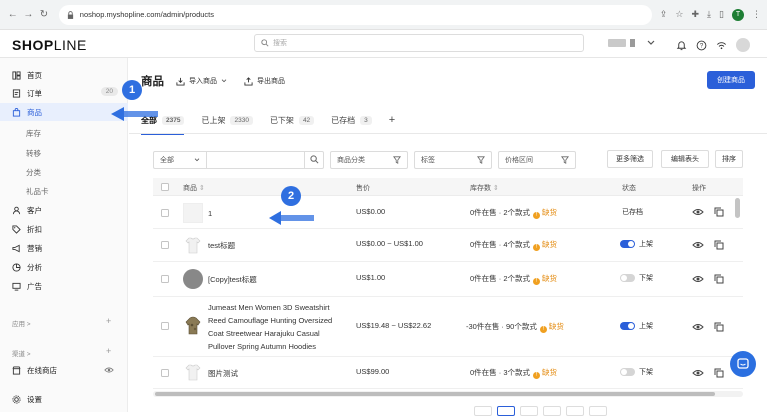  I want to click on profile-avatar: T, so click(737, 14).